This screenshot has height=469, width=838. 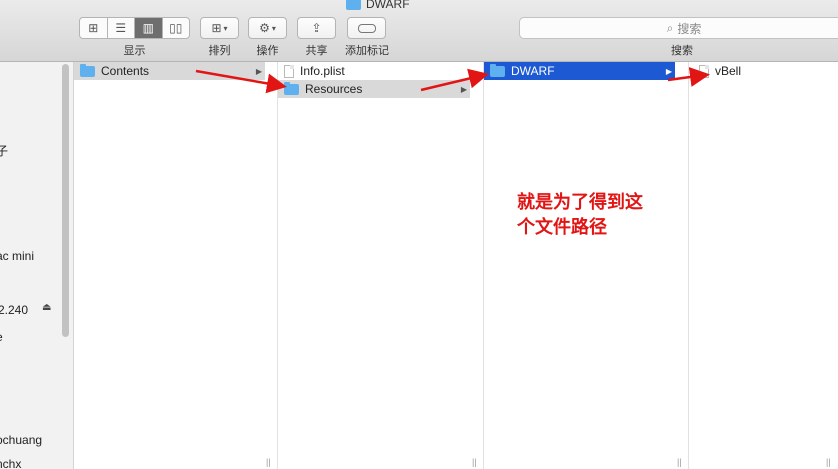 I want to click on list-item-vbell: vBell, so click(x=763, y=71).